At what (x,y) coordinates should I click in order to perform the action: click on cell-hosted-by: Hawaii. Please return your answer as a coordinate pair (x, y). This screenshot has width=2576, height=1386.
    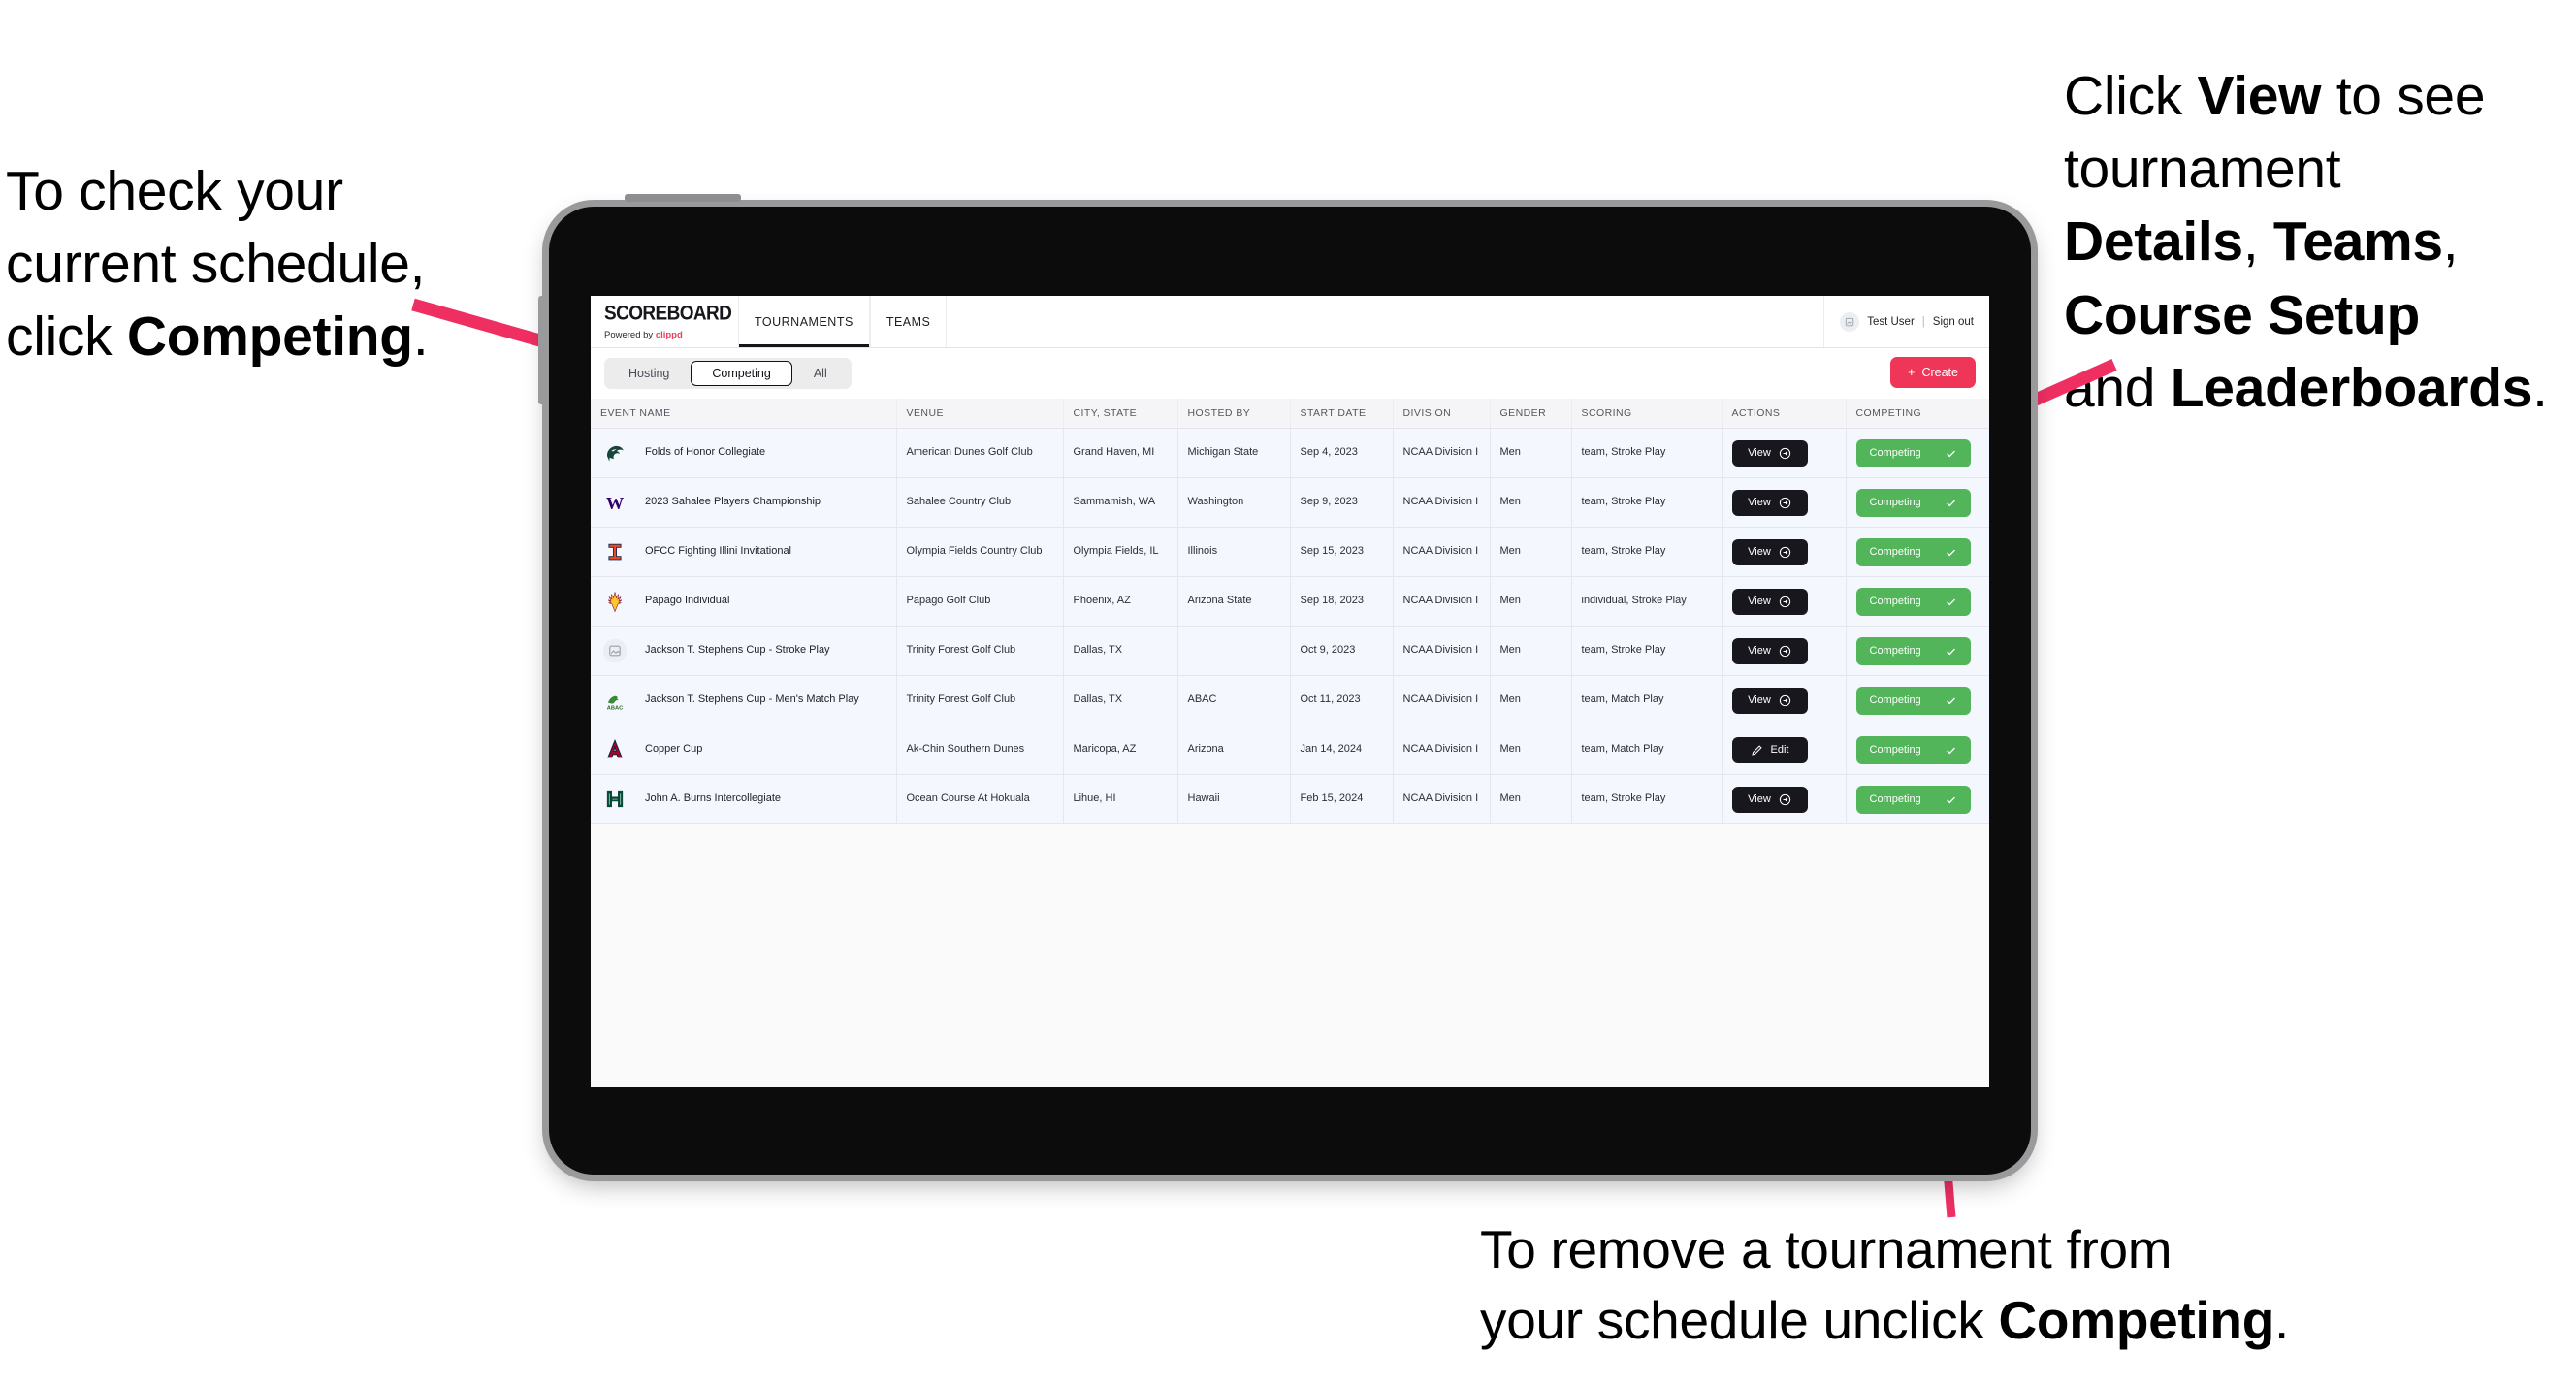
    Looking at the image, I should click on (1234, 799).